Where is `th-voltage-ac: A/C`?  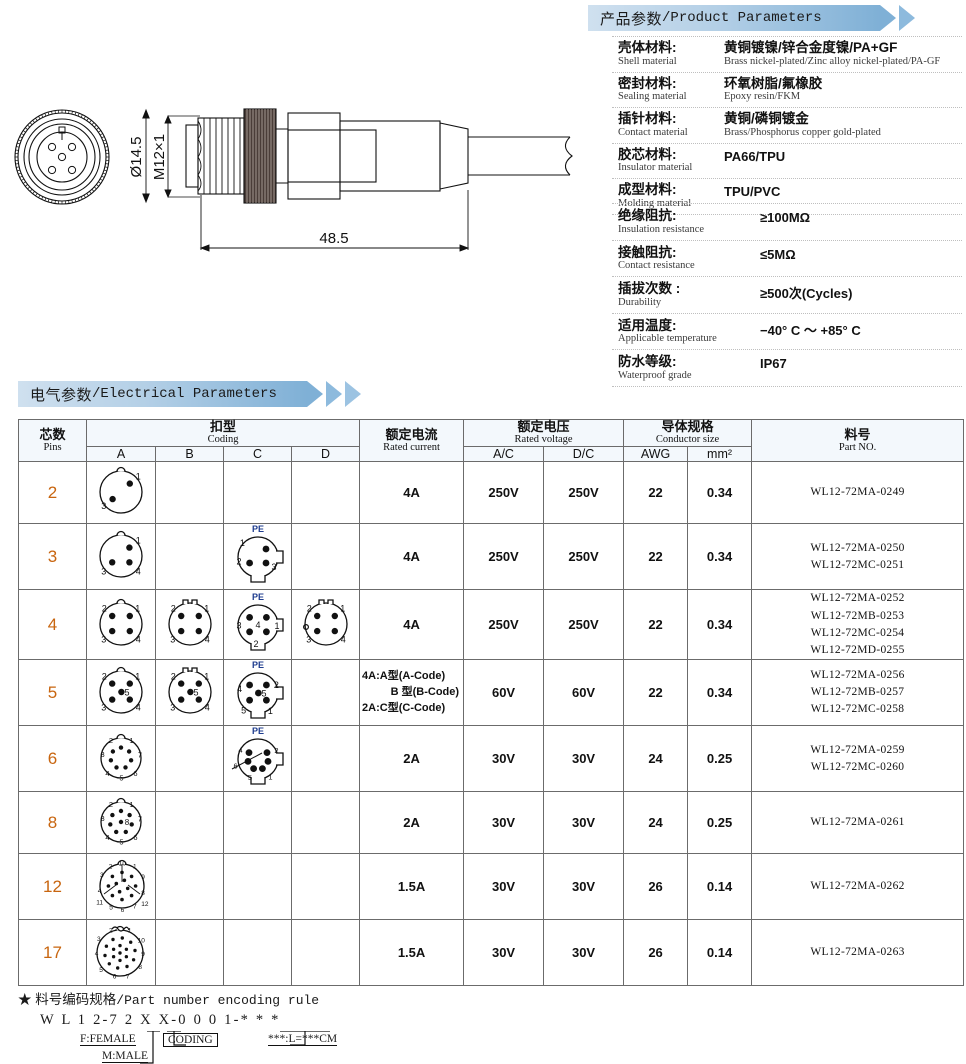 th-voltage-ac: A/C is located at coordinates (504, 454).